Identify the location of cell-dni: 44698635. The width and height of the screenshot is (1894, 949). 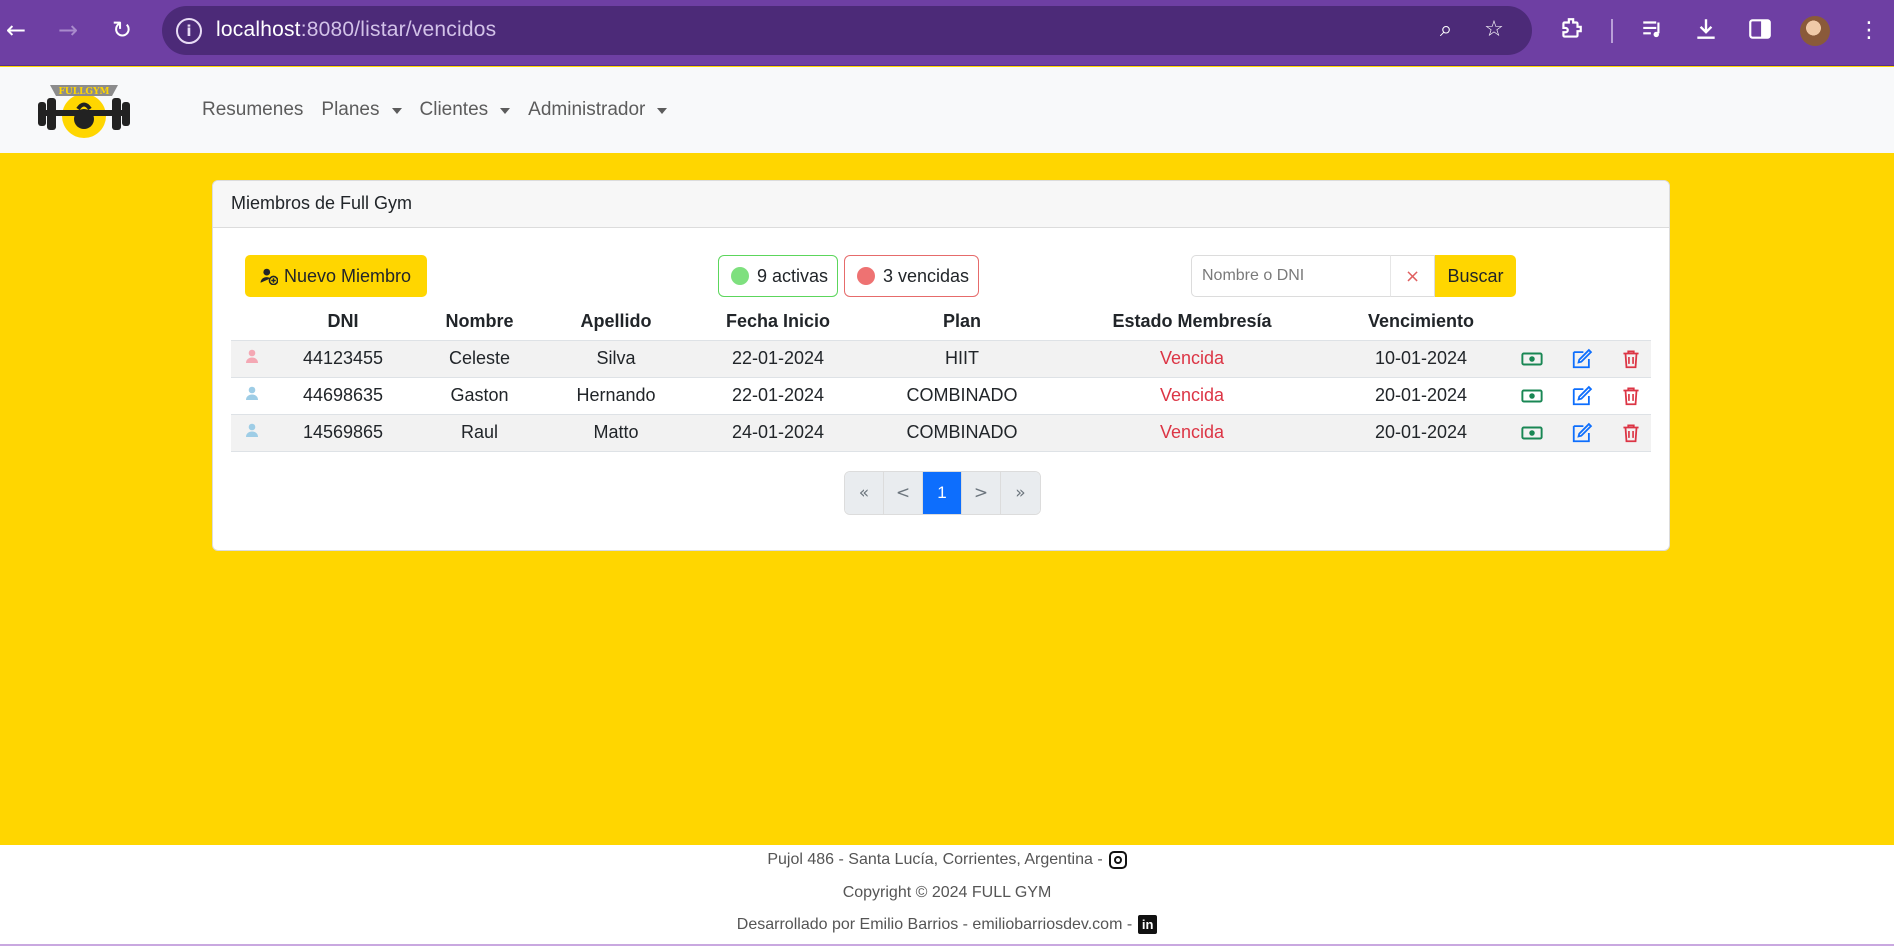
(343, 395).